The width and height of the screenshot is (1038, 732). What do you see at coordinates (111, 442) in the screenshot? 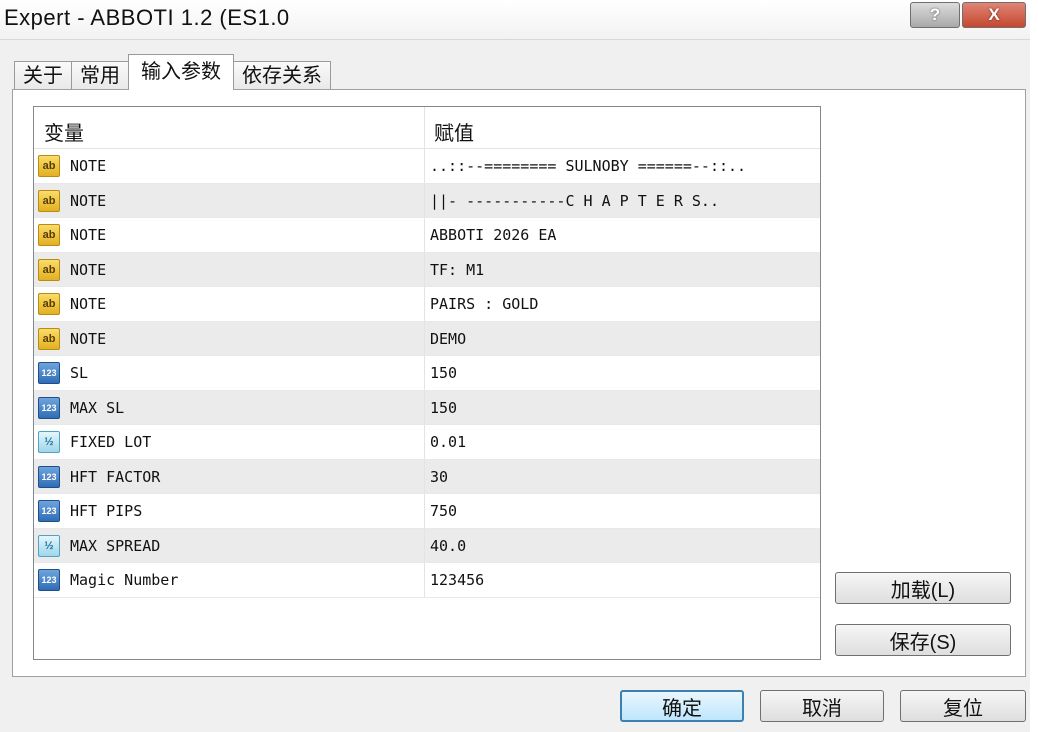
I see `parameter-name: FIXED LOT` at bounding box center [111, 442].